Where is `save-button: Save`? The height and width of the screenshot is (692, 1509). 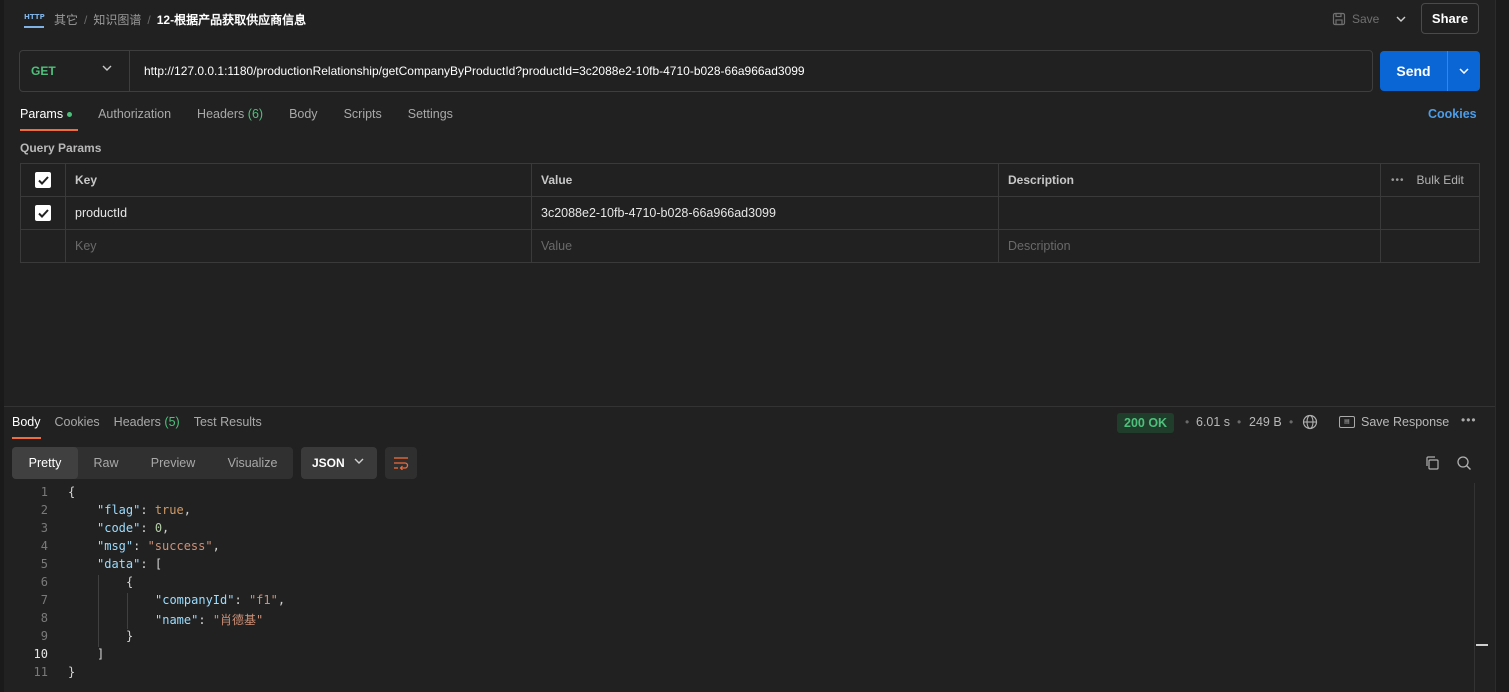 save-button: Save is located at coordinates (1355, 19).